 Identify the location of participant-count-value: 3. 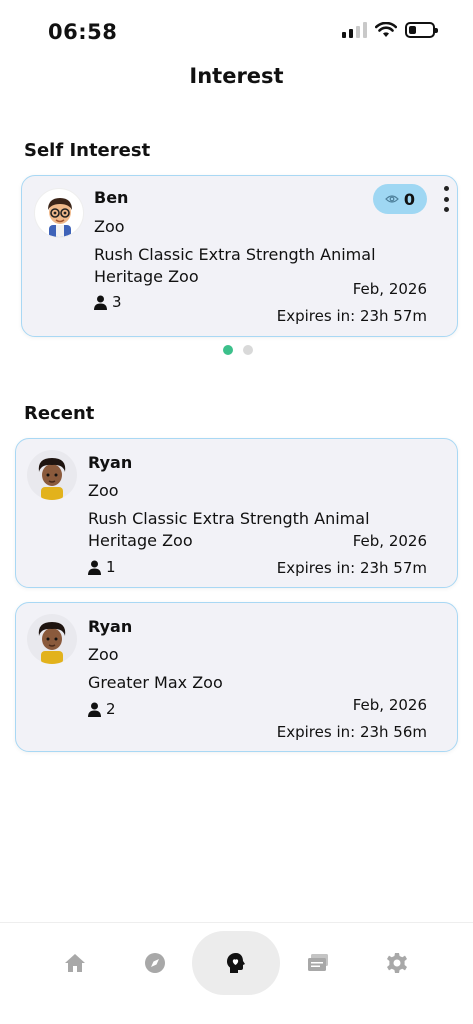
(117, 302).